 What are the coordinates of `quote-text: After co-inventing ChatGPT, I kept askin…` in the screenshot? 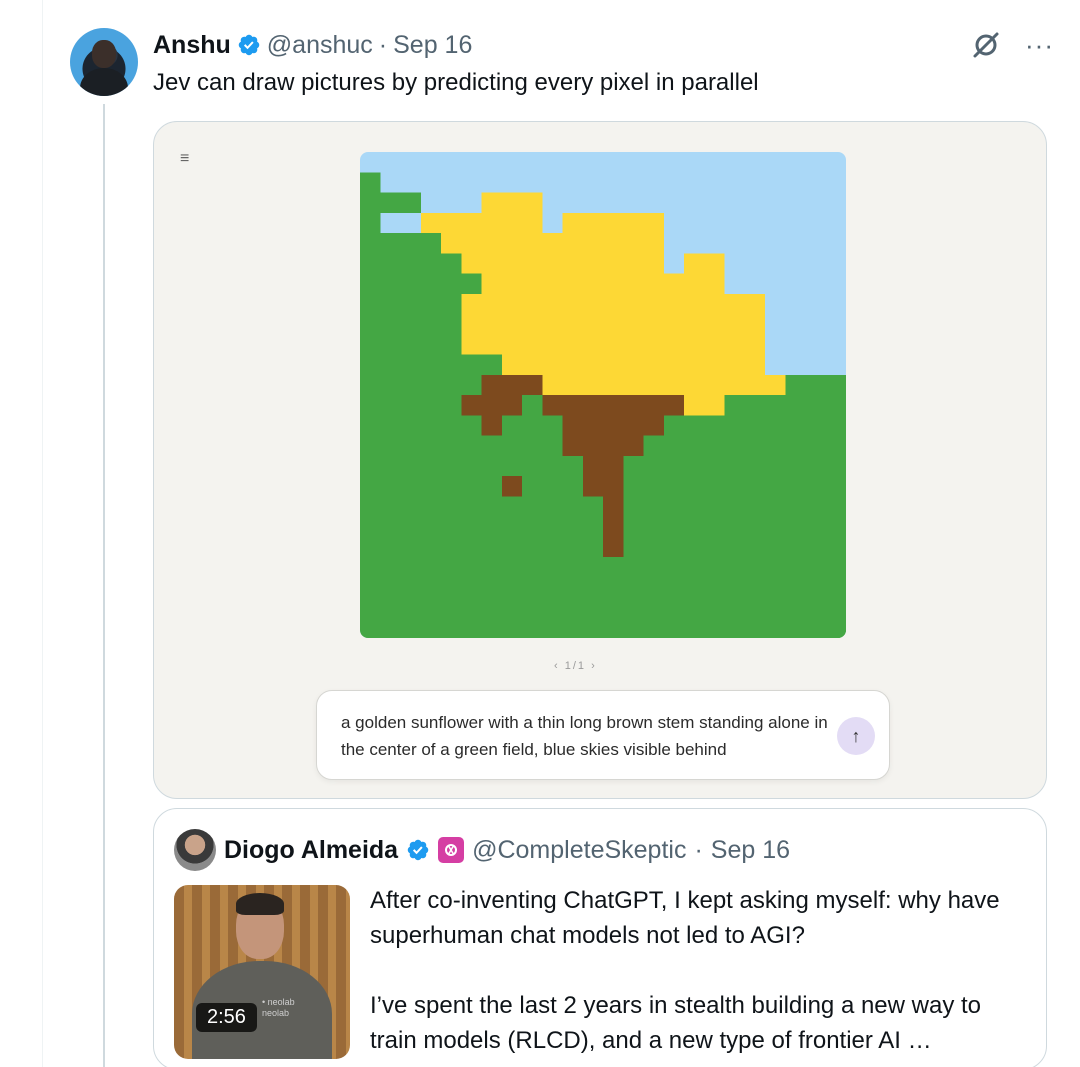 It's located at (685, 970).